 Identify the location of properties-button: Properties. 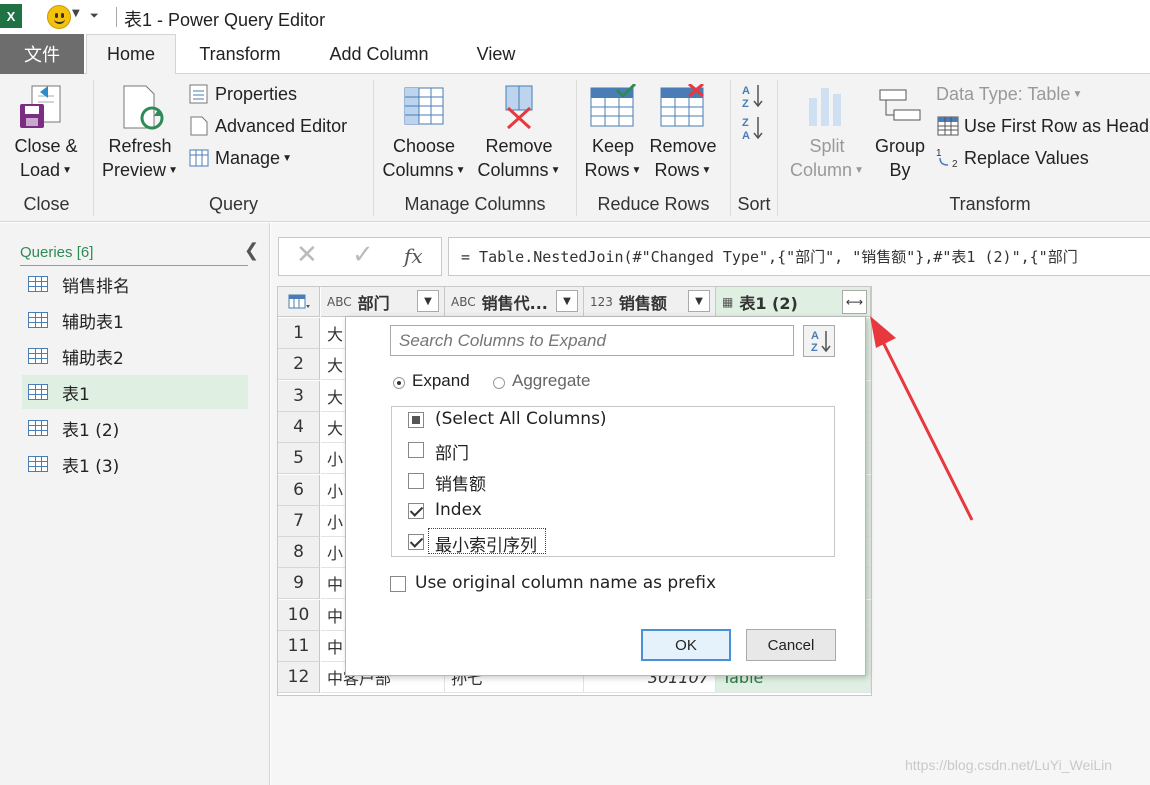
(256, 94).